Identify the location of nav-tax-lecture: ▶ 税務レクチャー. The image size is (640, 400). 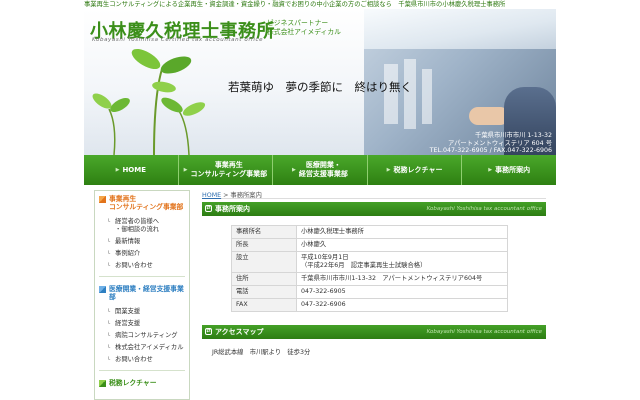
(414, 170).